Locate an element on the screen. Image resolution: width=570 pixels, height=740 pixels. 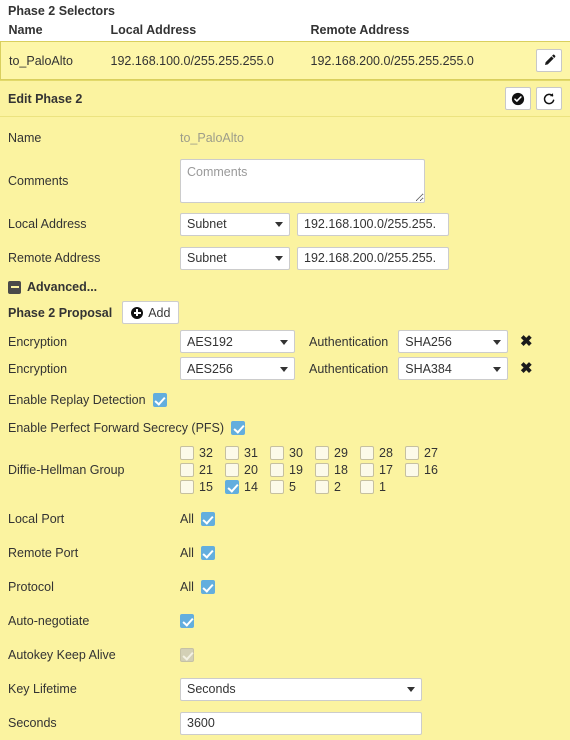
field-autokey-keep-alive is located at coordinates (187, 655).